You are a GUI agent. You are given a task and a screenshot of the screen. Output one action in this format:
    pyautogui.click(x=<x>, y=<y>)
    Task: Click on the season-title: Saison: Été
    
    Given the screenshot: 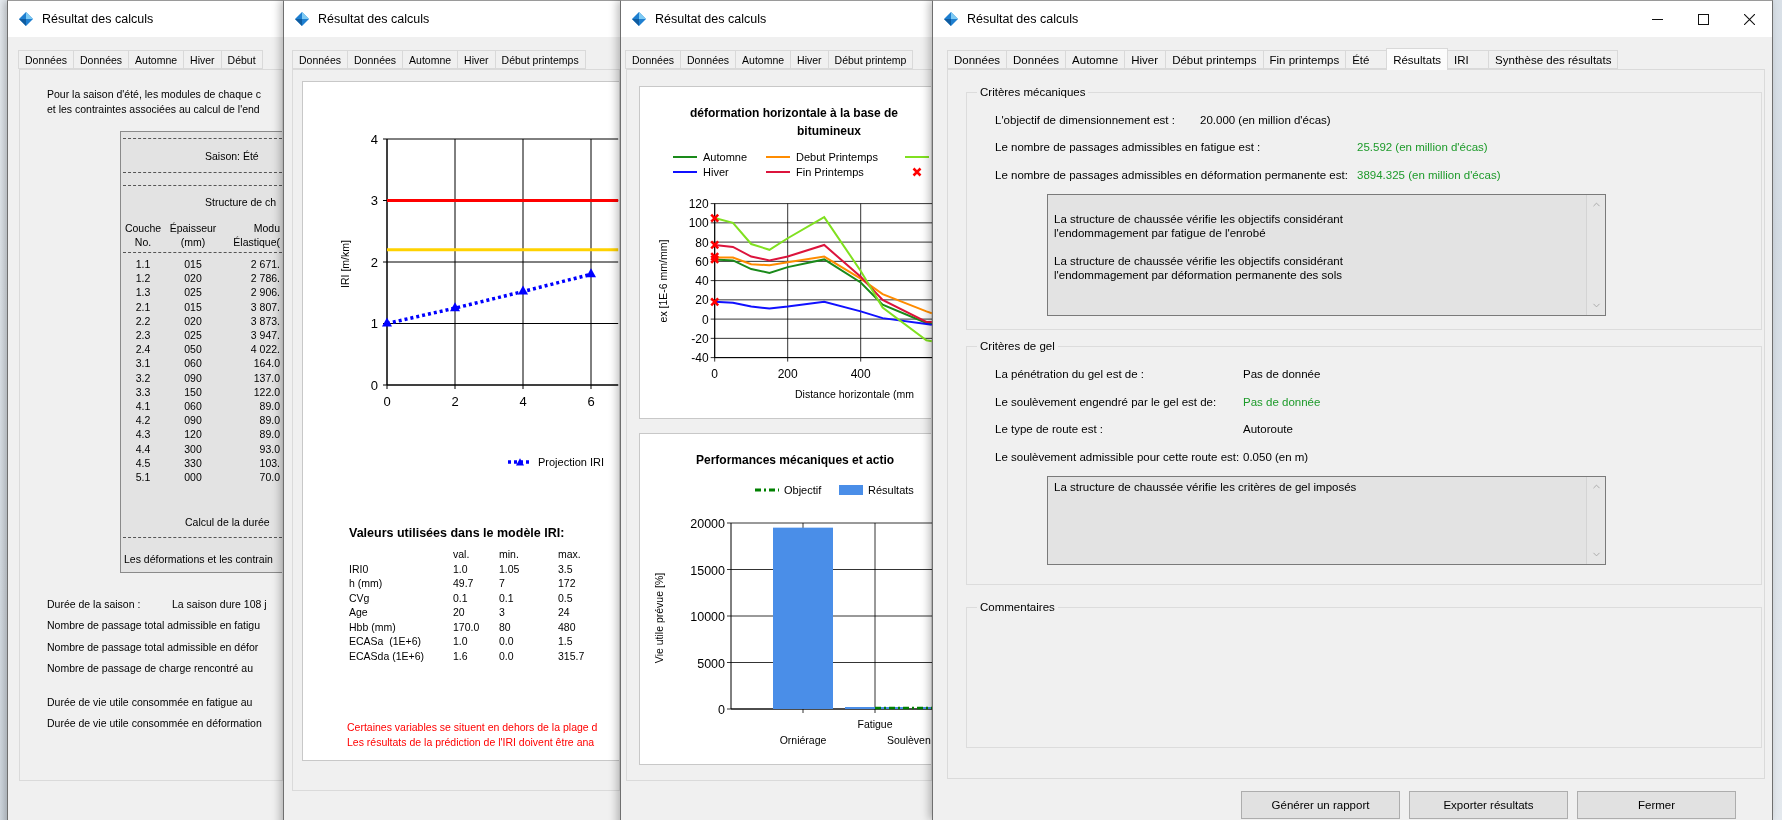 What is the action you would take?
    pyautogui.click(x=232, y=156)
    